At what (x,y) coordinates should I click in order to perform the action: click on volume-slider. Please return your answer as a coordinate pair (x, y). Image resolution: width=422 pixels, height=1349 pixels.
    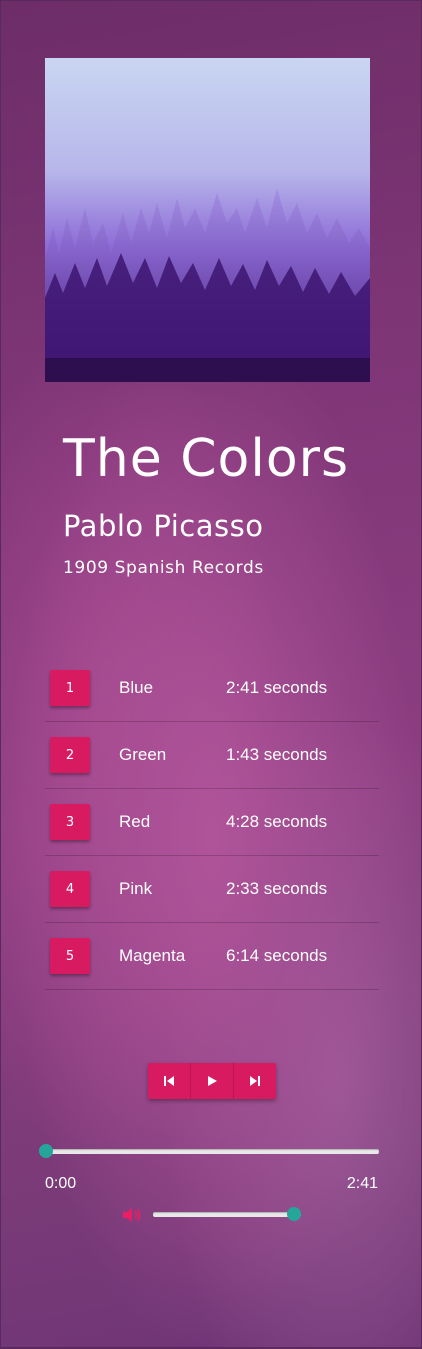
    Looking at the image, I should click on (227, 1214).